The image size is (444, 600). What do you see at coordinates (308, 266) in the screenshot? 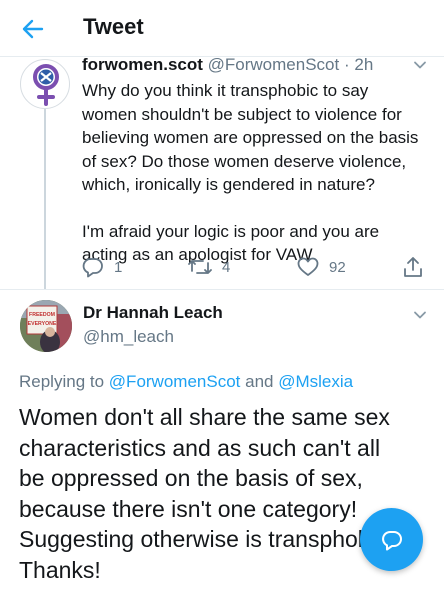
I see `like-icon` at bounding box center [308, 266].